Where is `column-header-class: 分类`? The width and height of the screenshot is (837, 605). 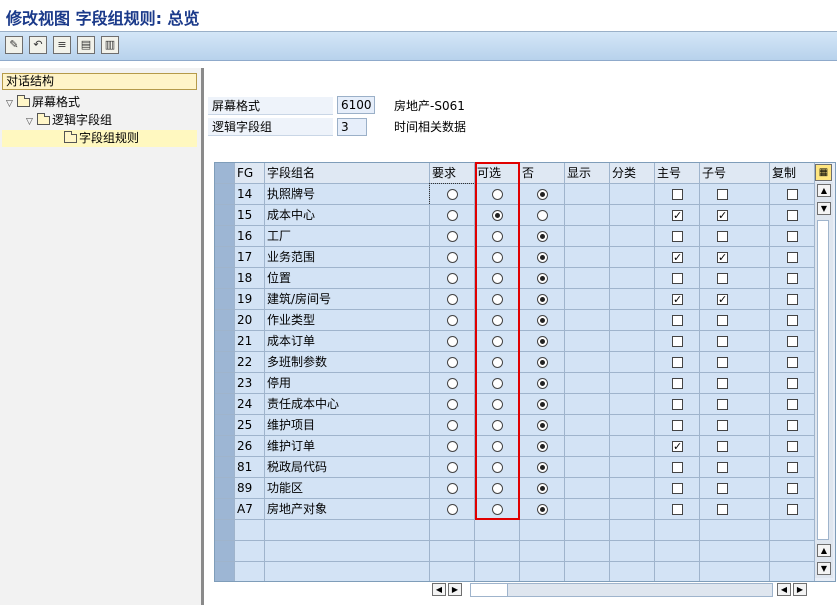
column-header-class: 分类 is located at coordinates (632, 173).